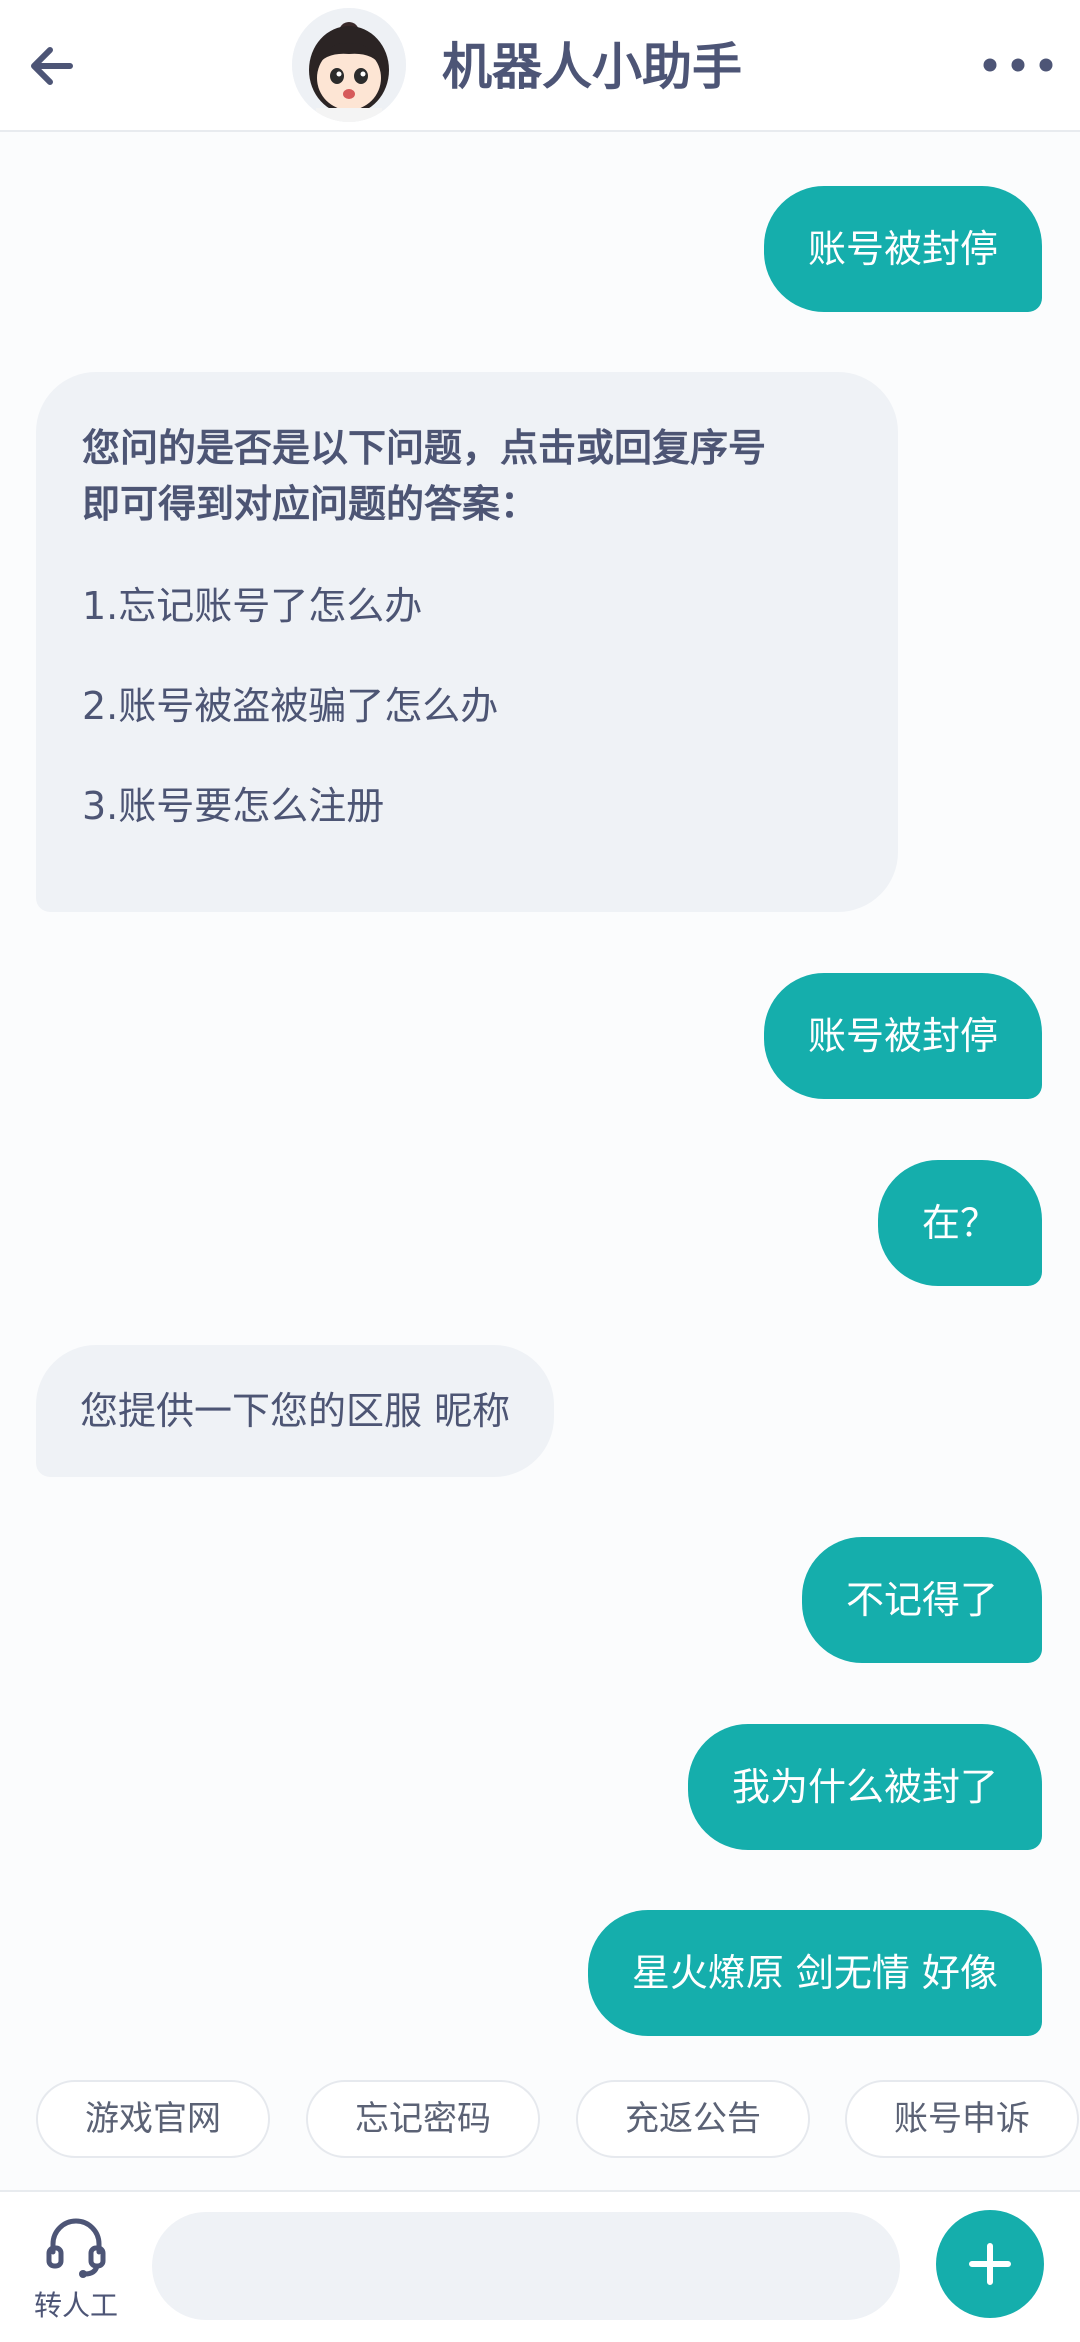 This screenshot has height=2342, width=1080. I want to click on avatar, so click(349, 65).